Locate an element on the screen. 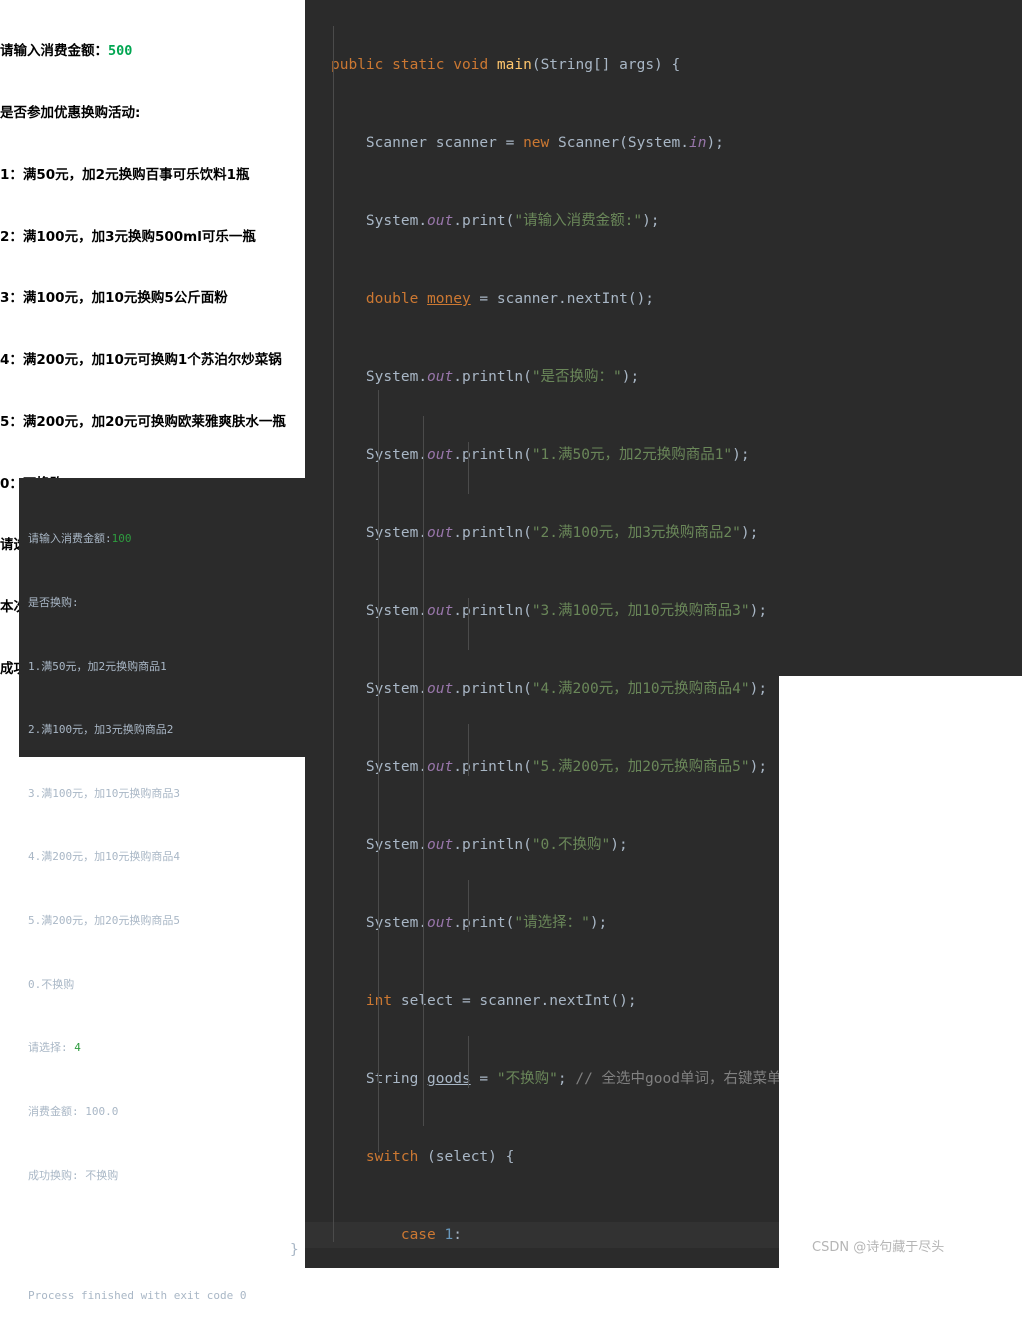 This screenshot has width=1022, height=1327. console-line: 成功换购: 不换购 is located at coordinates (169, 1175).